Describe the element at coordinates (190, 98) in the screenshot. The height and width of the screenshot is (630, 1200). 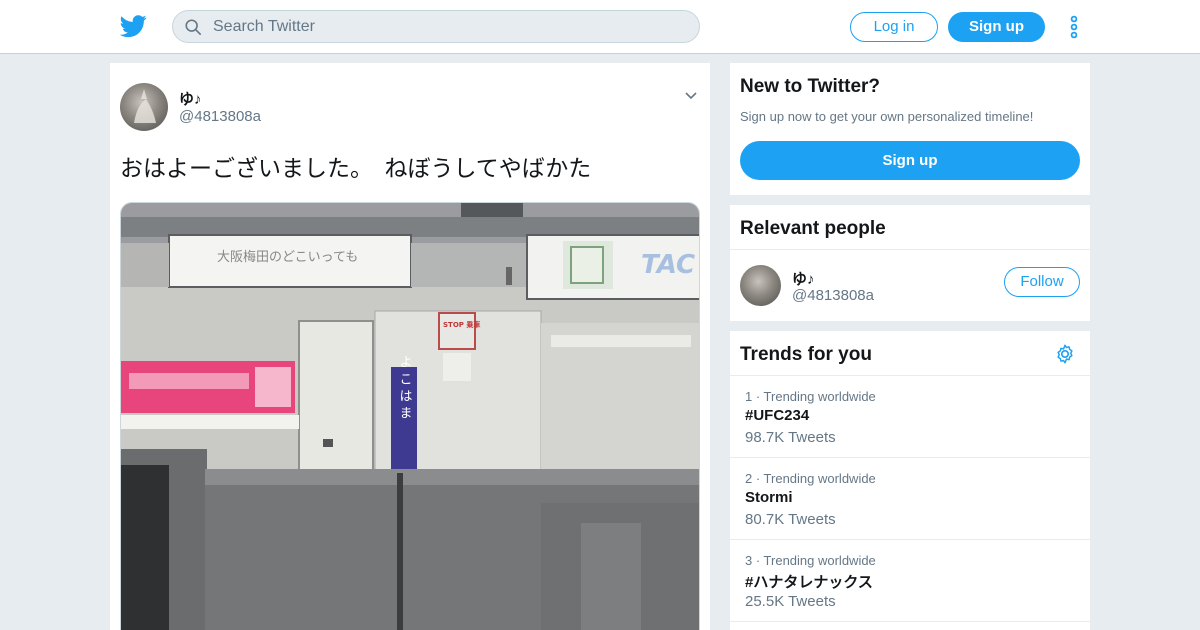
I see `author-name: ゆ♪` at that location.